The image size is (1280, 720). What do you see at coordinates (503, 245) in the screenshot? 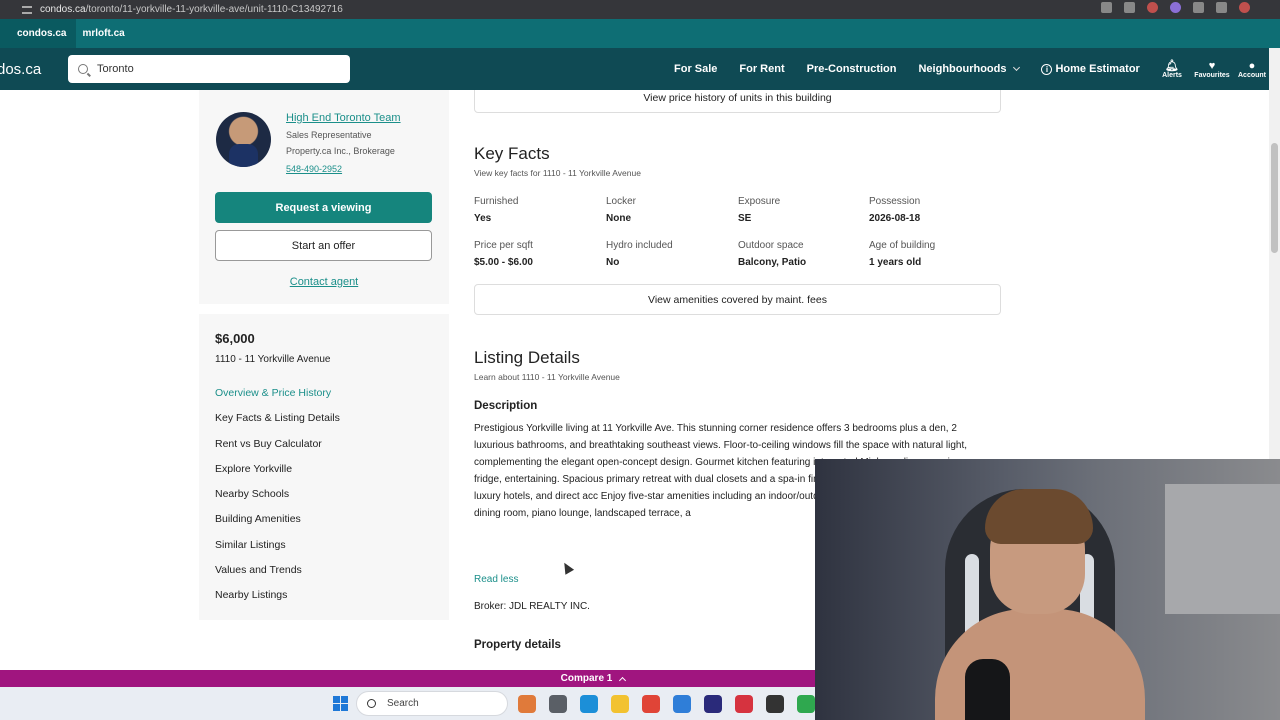
I see `fact-label: Price per sqft` at bounding box center [503, 245].